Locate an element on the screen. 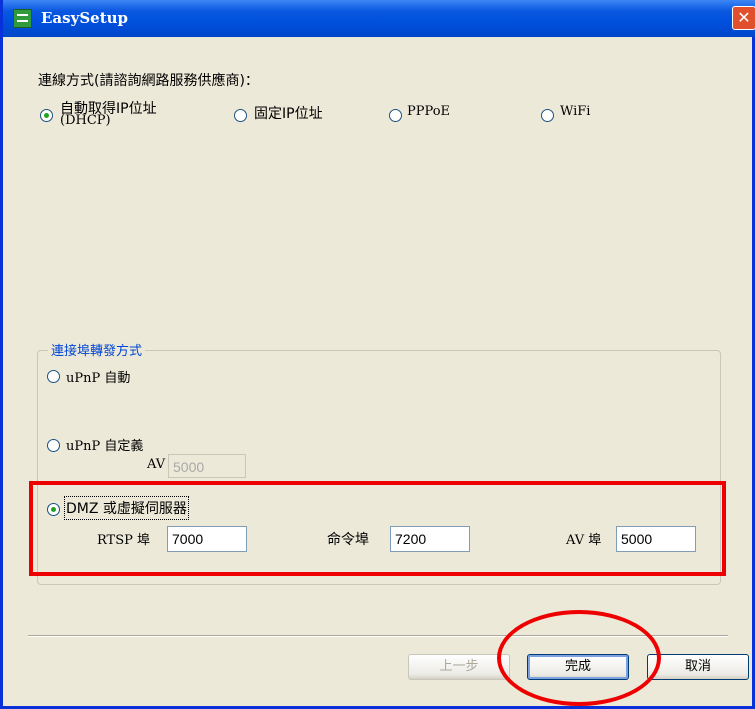 Image resolution: width=755 pixels, height=709 pixels. radio-upnp-auto-label: uPnP 自動 is located at coordinates (98, 378).